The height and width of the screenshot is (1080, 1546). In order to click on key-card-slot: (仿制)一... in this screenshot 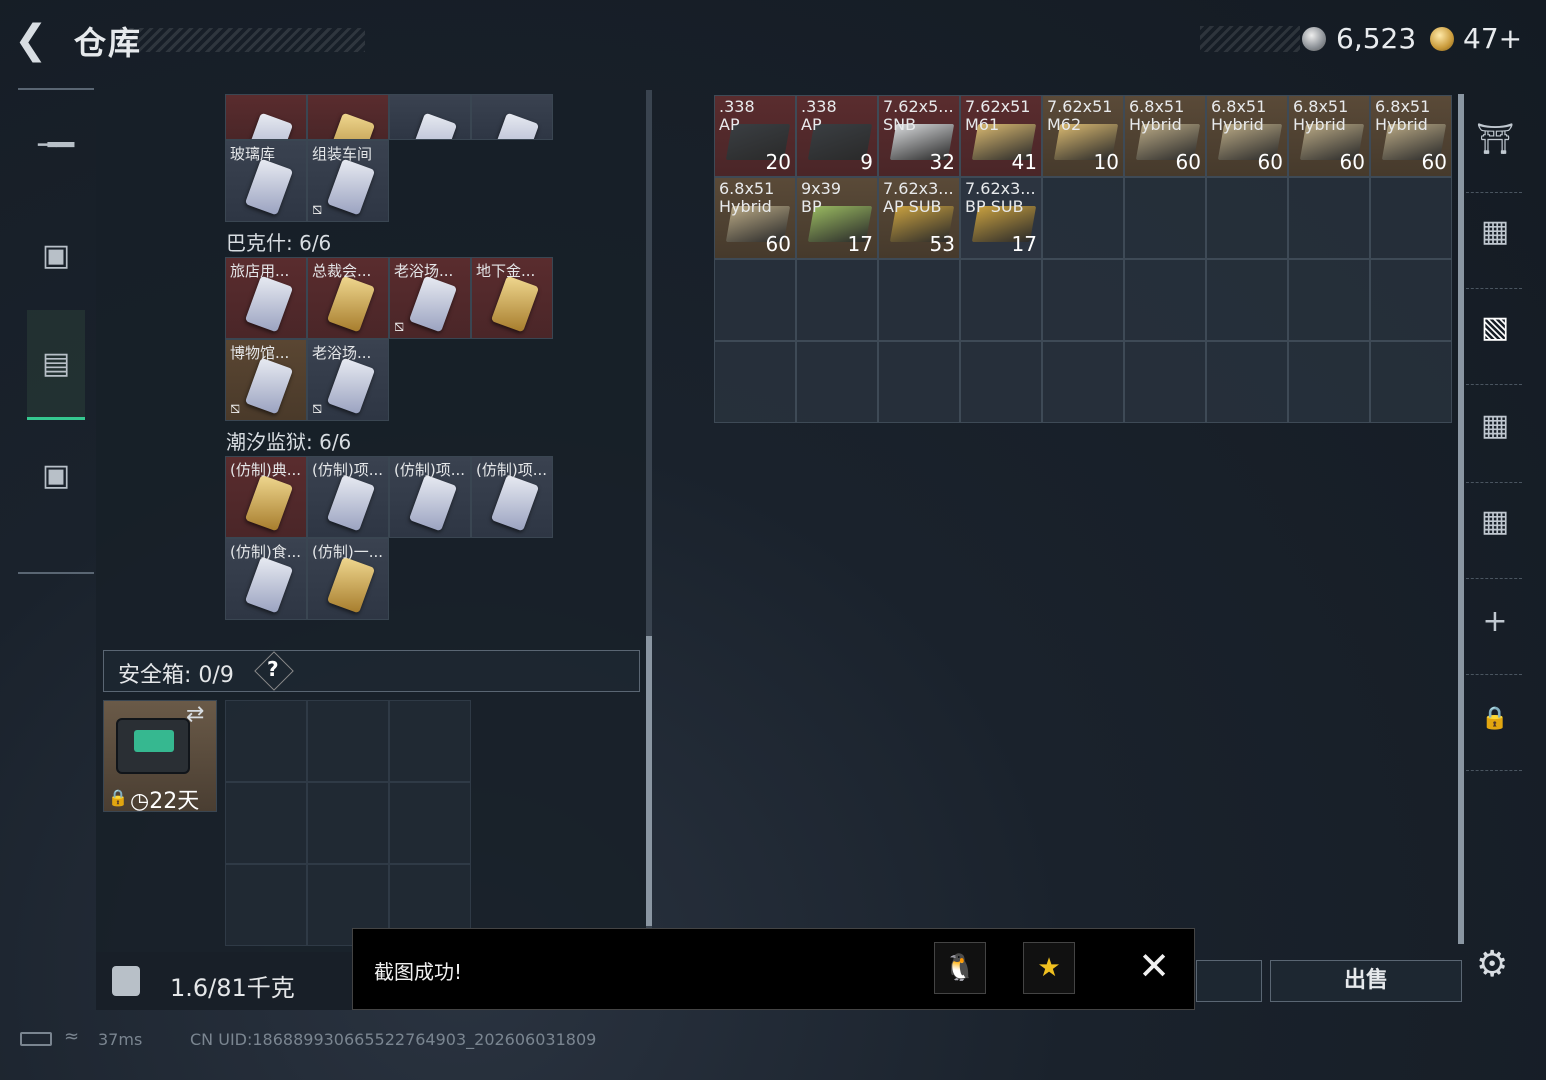, I will do `click(348, 579)`.